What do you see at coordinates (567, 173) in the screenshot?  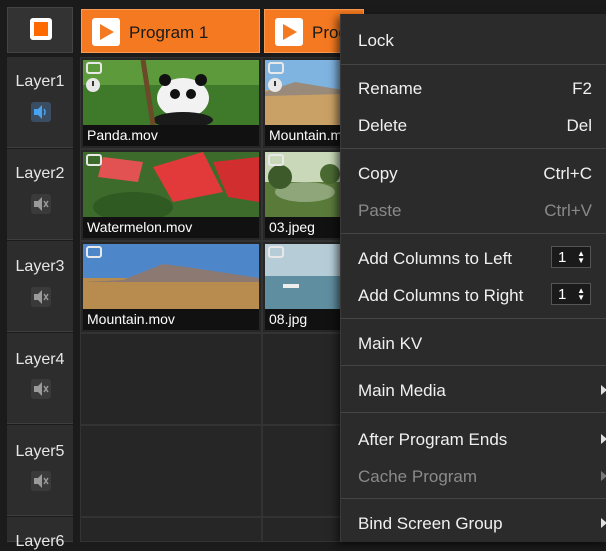 I see `menu-item-shortcut: Ctrl+C` at bounding box center [567, 173].